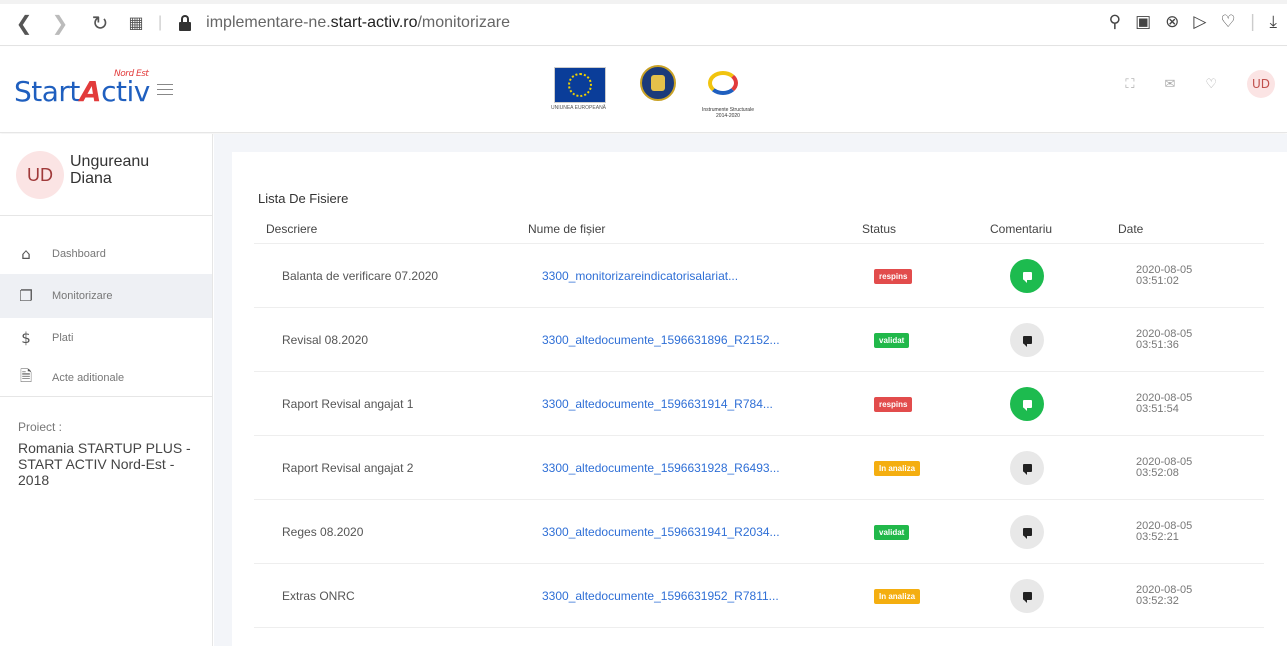 The width and height of the screenshot is (1287, 646). Describe the element at coordinates (463, 22) in the screenshot. I see `url-path: /monitorizare` at that location.